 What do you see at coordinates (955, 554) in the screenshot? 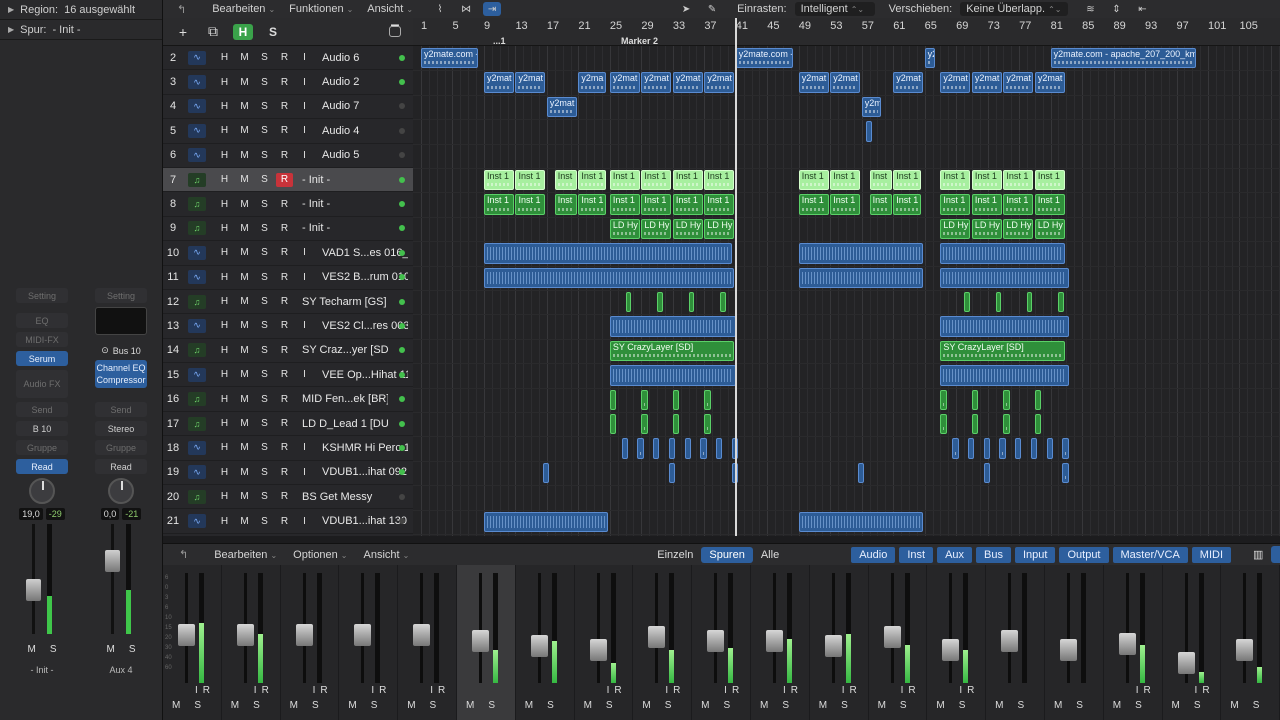
I see `mixer-filter-button: Aux` at bounding box center [955, 554].